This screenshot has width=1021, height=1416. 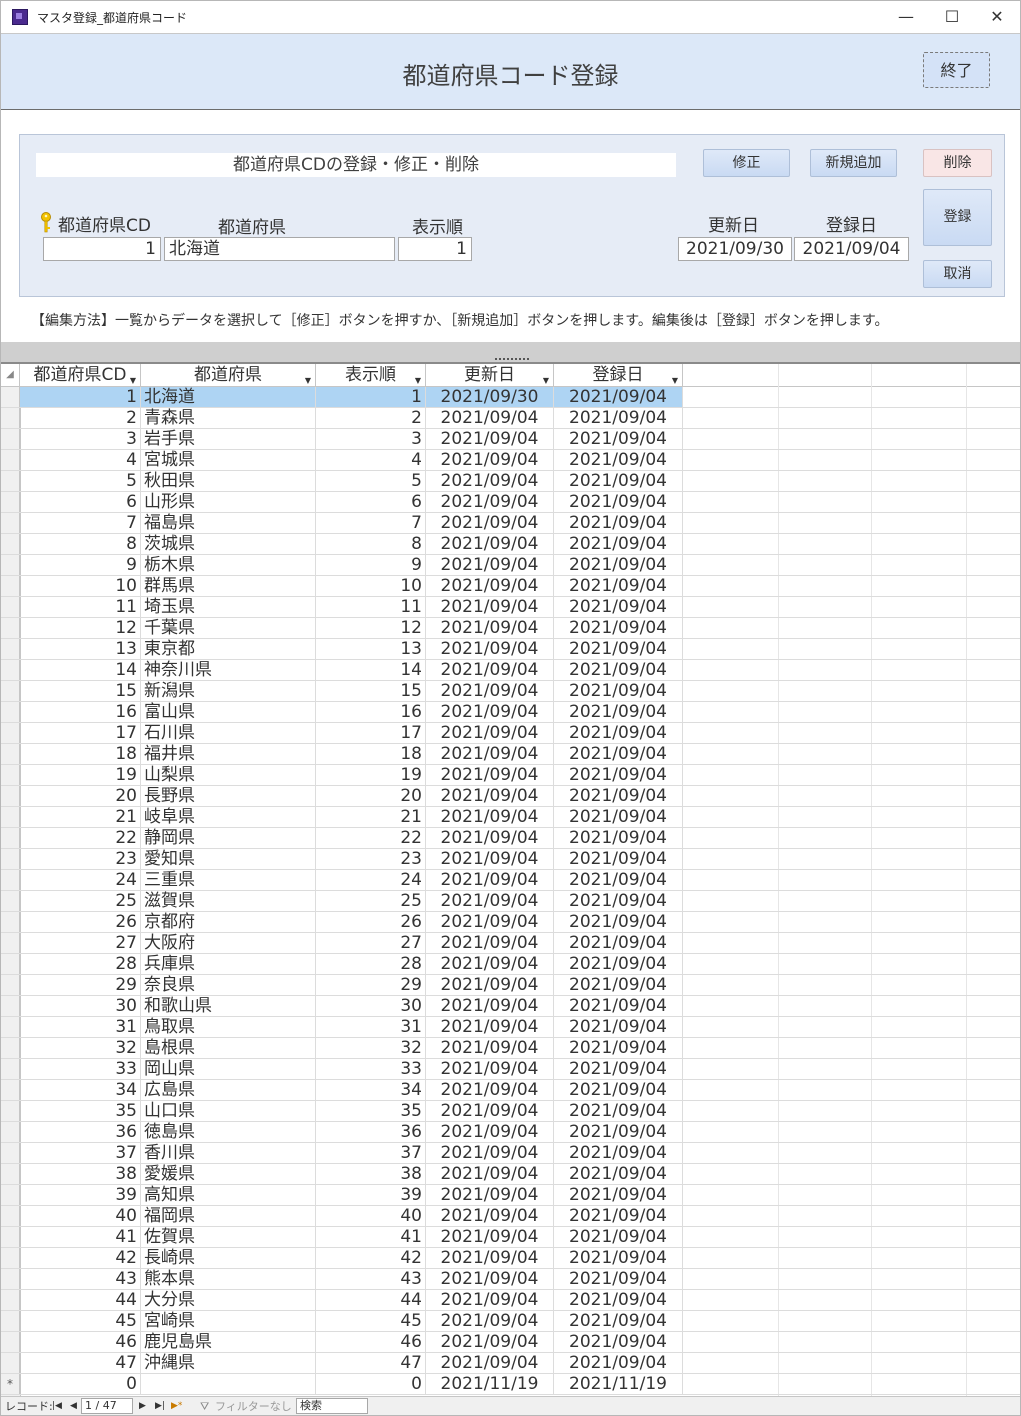 I want to click on cell-pref: 茨城県, so click(x=228, y=544).